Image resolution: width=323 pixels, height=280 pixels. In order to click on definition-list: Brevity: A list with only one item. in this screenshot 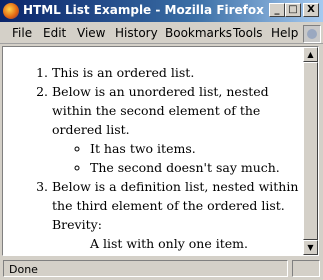, I will do `click(177, 234)`.